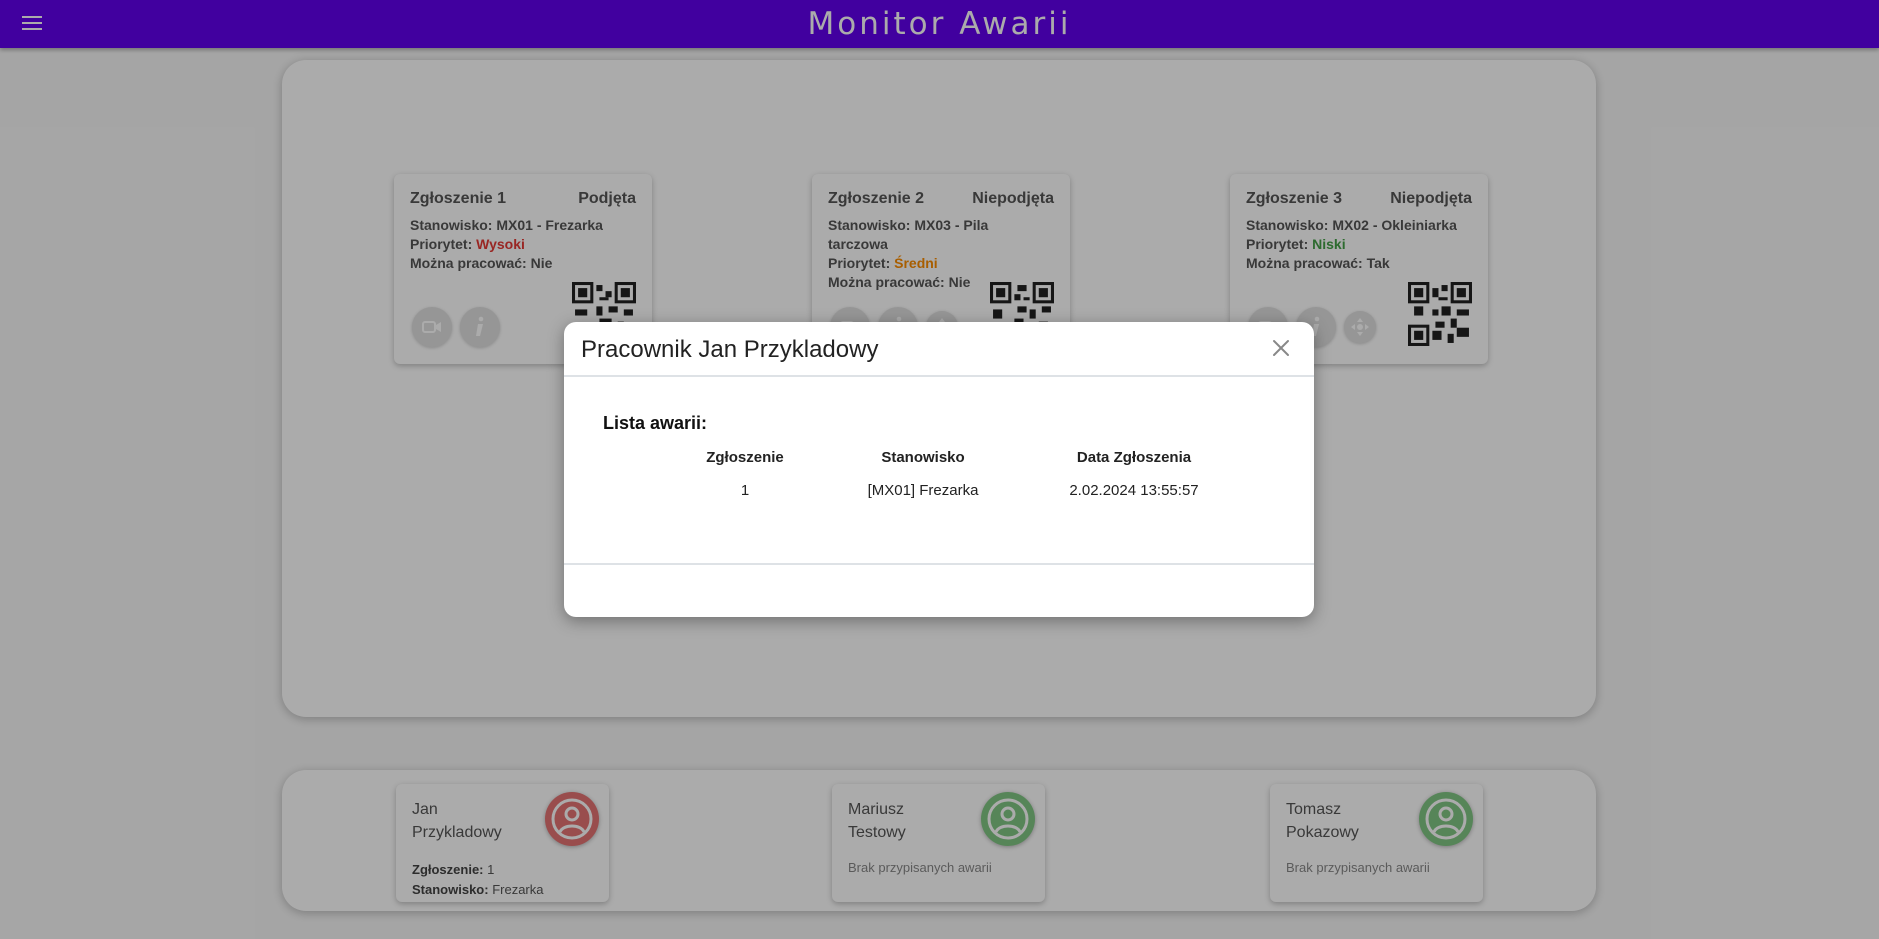 This screenshot has width=1879, height=939. What do you see at coordinates (745, 457) in the screenshot?
I see `column-header: Zgłoszenie` at bounding box center [745, 457].